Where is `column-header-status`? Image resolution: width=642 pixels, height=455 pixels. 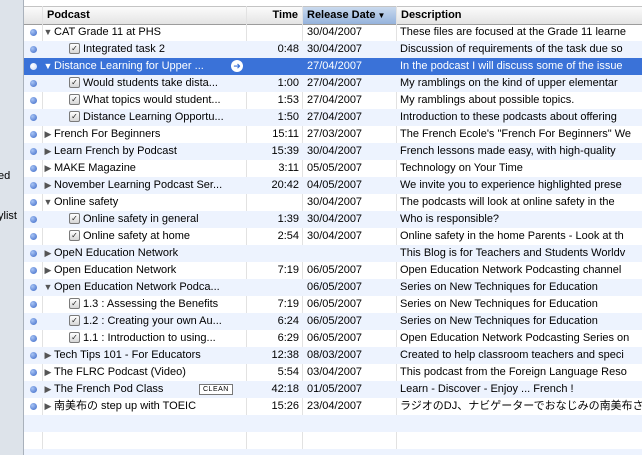 column-header-status is located at coordinates (33, 15).